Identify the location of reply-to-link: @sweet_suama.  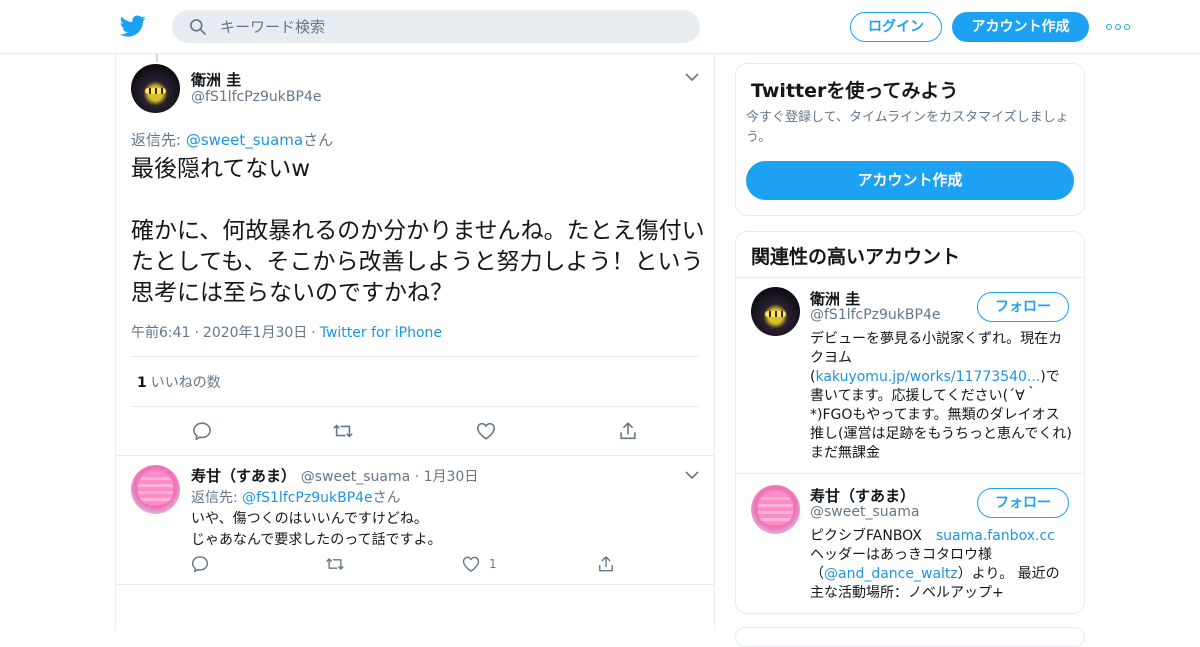
(244, 140).